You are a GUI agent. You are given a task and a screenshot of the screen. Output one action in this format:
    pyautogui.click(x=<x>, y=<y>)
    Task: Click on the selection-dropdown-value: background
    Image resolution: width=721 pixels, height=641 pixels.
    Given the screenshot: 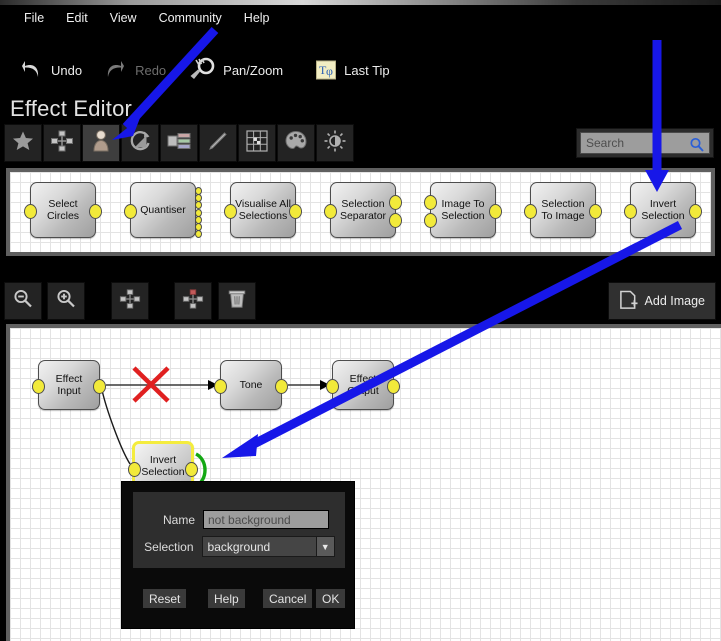 What is the action you would take?
    pyautogui.click(x=239, y=546)
    